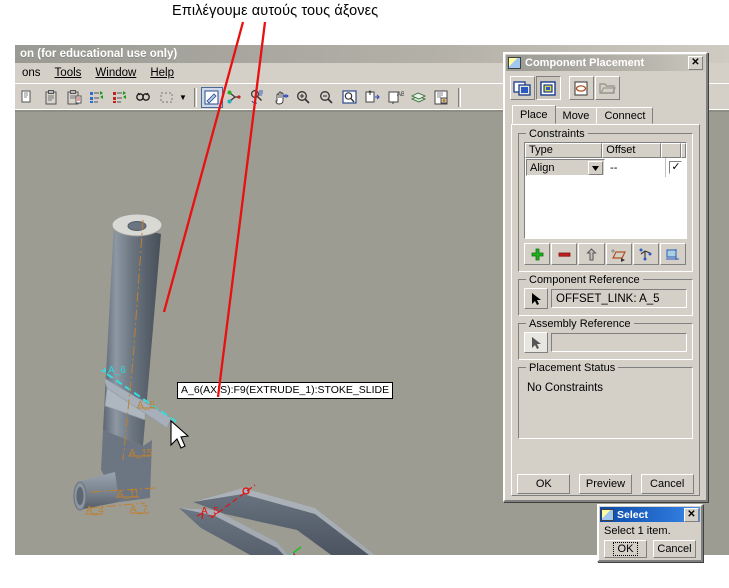  What do you see at coordinates (564, 150) in the screenshot?
I see `column-header-type: Type` at bounding box center [564, 150].